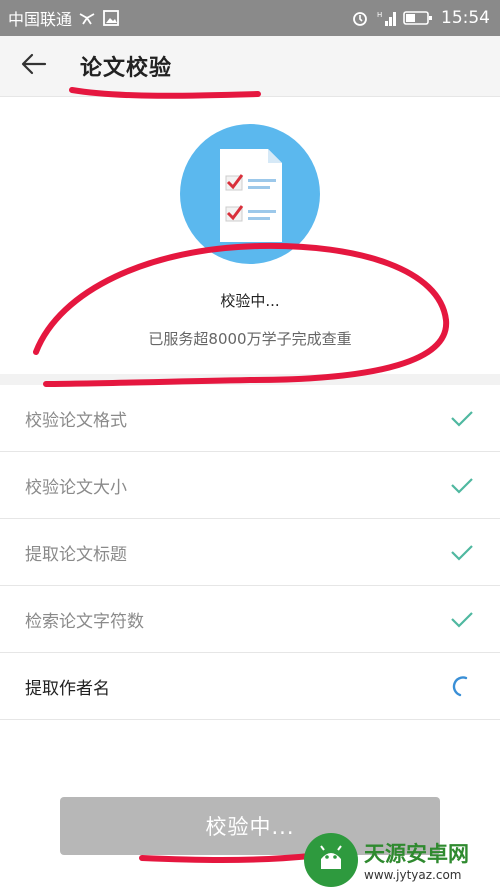  What do you see at coordinates (462, 686) in the screenshot?
I see `loading-spinner-icon` at bounding box center [462, 686].